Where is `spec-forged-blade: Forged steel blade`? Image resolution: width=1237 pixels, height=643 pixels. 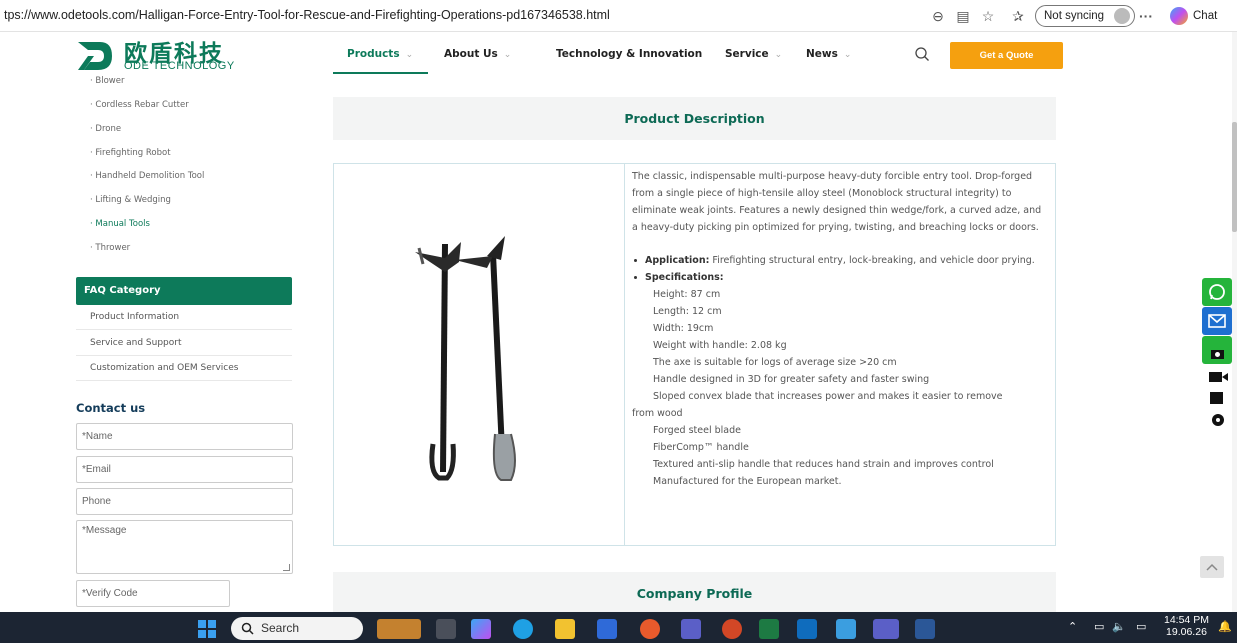
spec-forged-blade: Forged steel blade is located at coordinates (697, 430).